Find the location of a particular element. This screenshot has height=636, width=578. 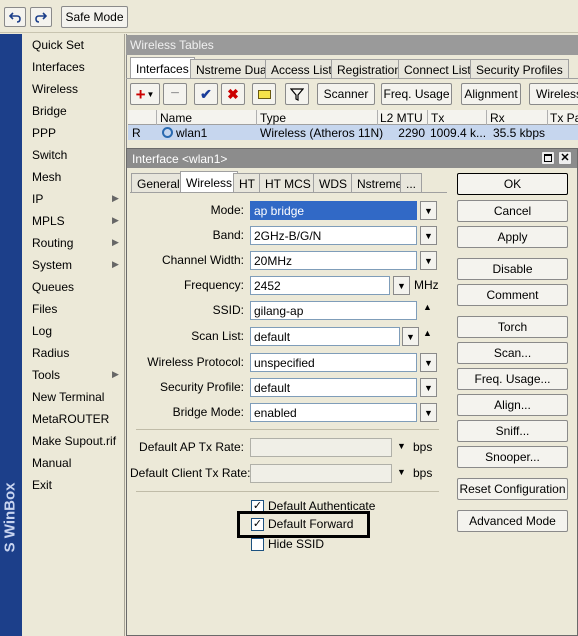

col-divider is located at coordinates (377, 117).